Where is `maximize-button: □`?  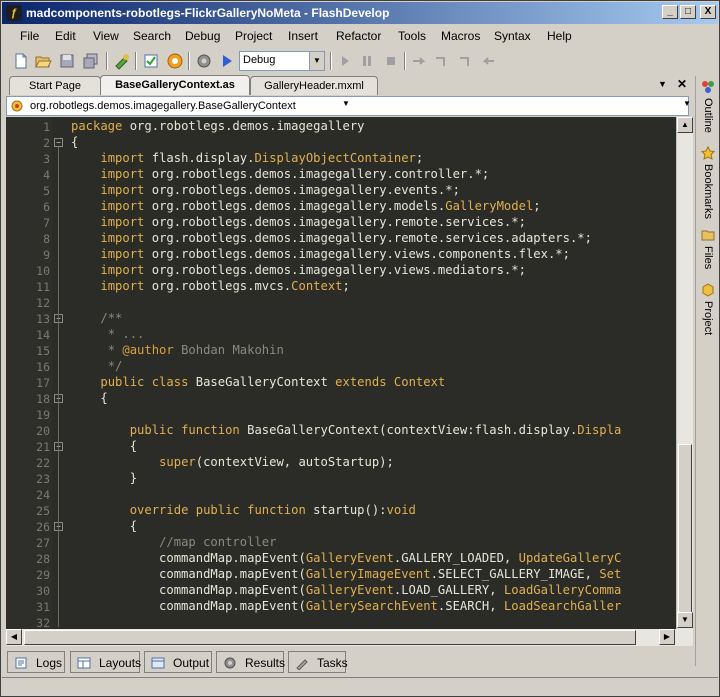
maximize-button: □ is located at coordinates (688, 12).